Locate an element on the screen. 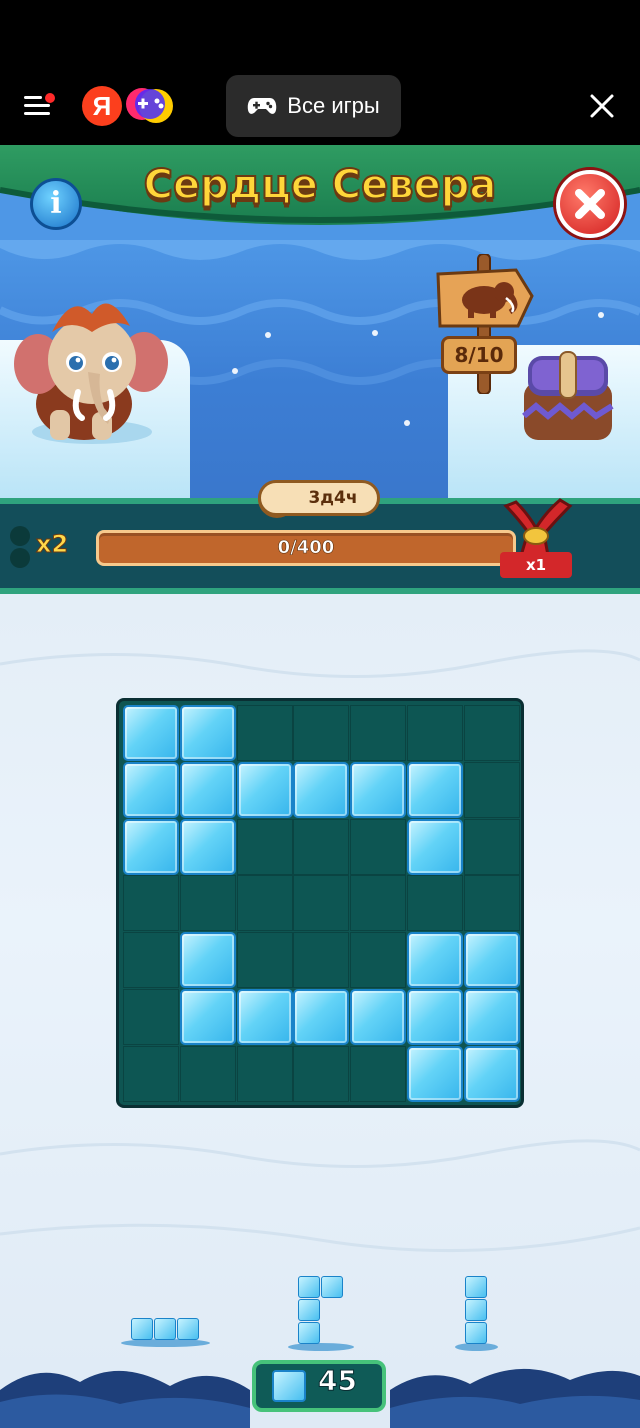 Image resolution: width=640 pixels, height=1428 pixels. notification-dot-icon is located at coordinates (50, 98).